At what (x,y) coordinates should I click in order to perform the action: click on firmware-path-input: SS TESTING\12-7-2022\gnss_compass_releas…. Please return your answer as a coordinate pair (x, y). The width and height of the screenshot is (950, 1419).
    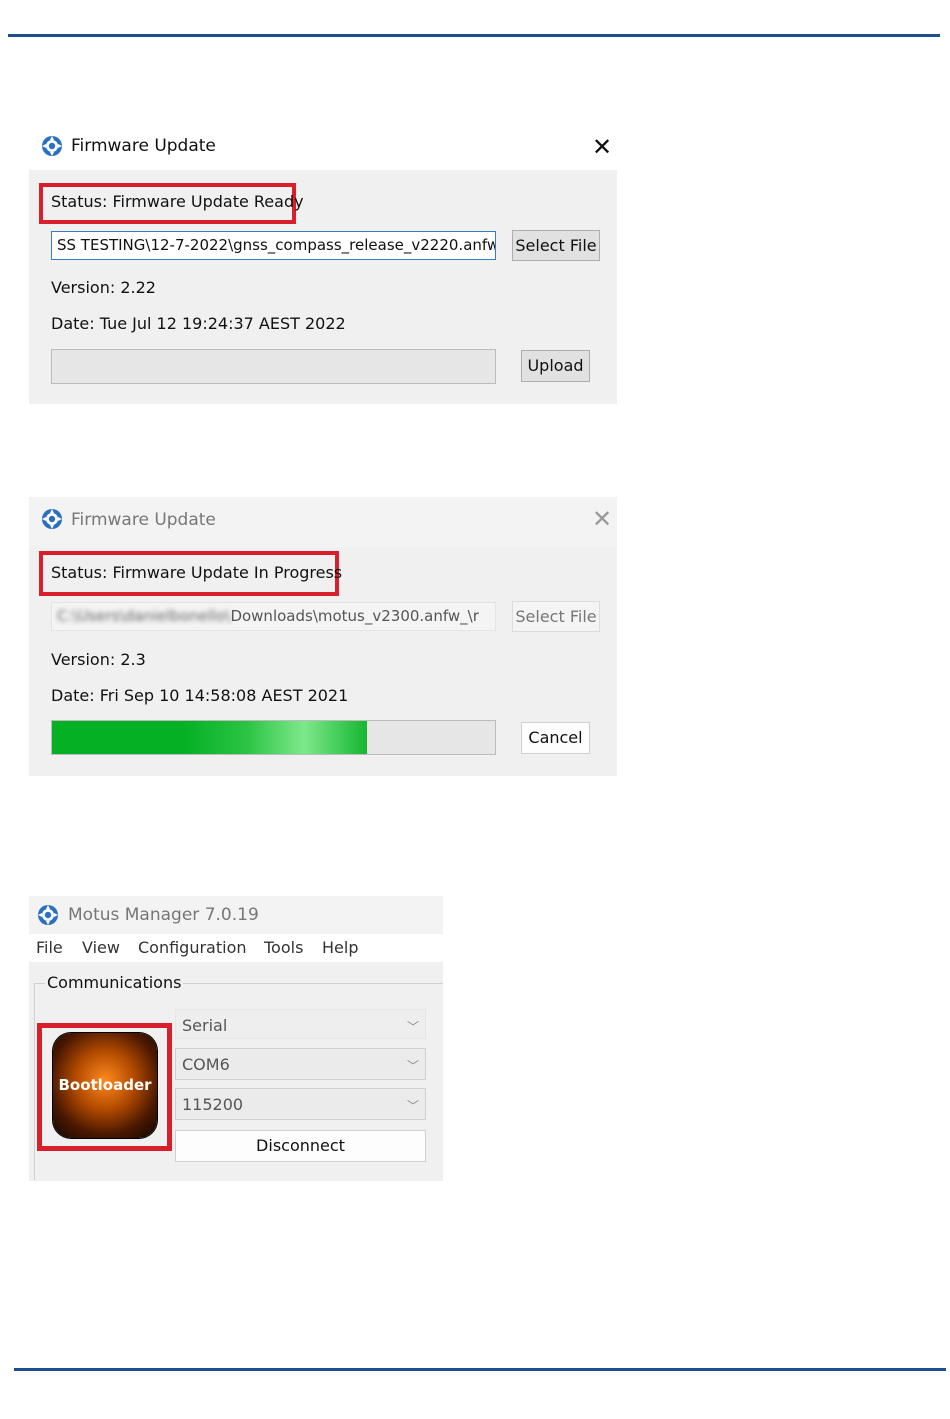
    Looking at the image, I should click on (273, 245).